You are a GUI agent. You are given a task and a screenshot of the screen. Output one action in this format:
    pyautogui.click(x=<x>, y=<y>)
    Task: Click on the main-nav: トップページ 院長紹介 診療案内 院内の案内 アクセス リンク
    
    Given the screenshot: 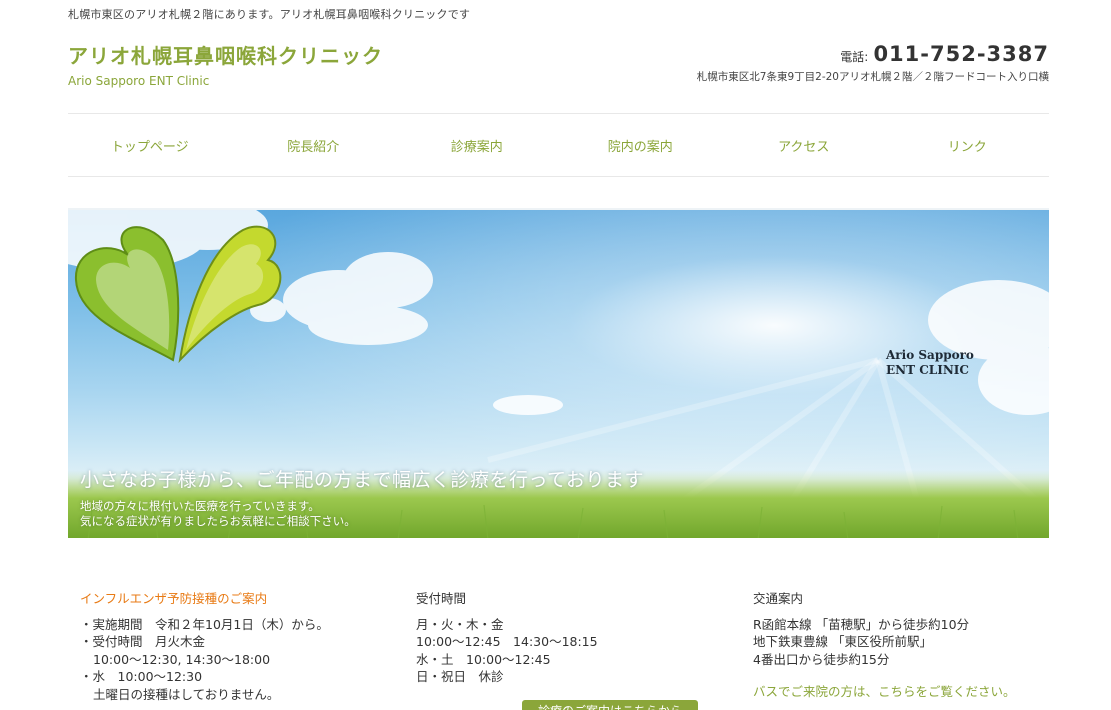 What is the action you would take?
    pyautogui.click(x=558, y=145)
    